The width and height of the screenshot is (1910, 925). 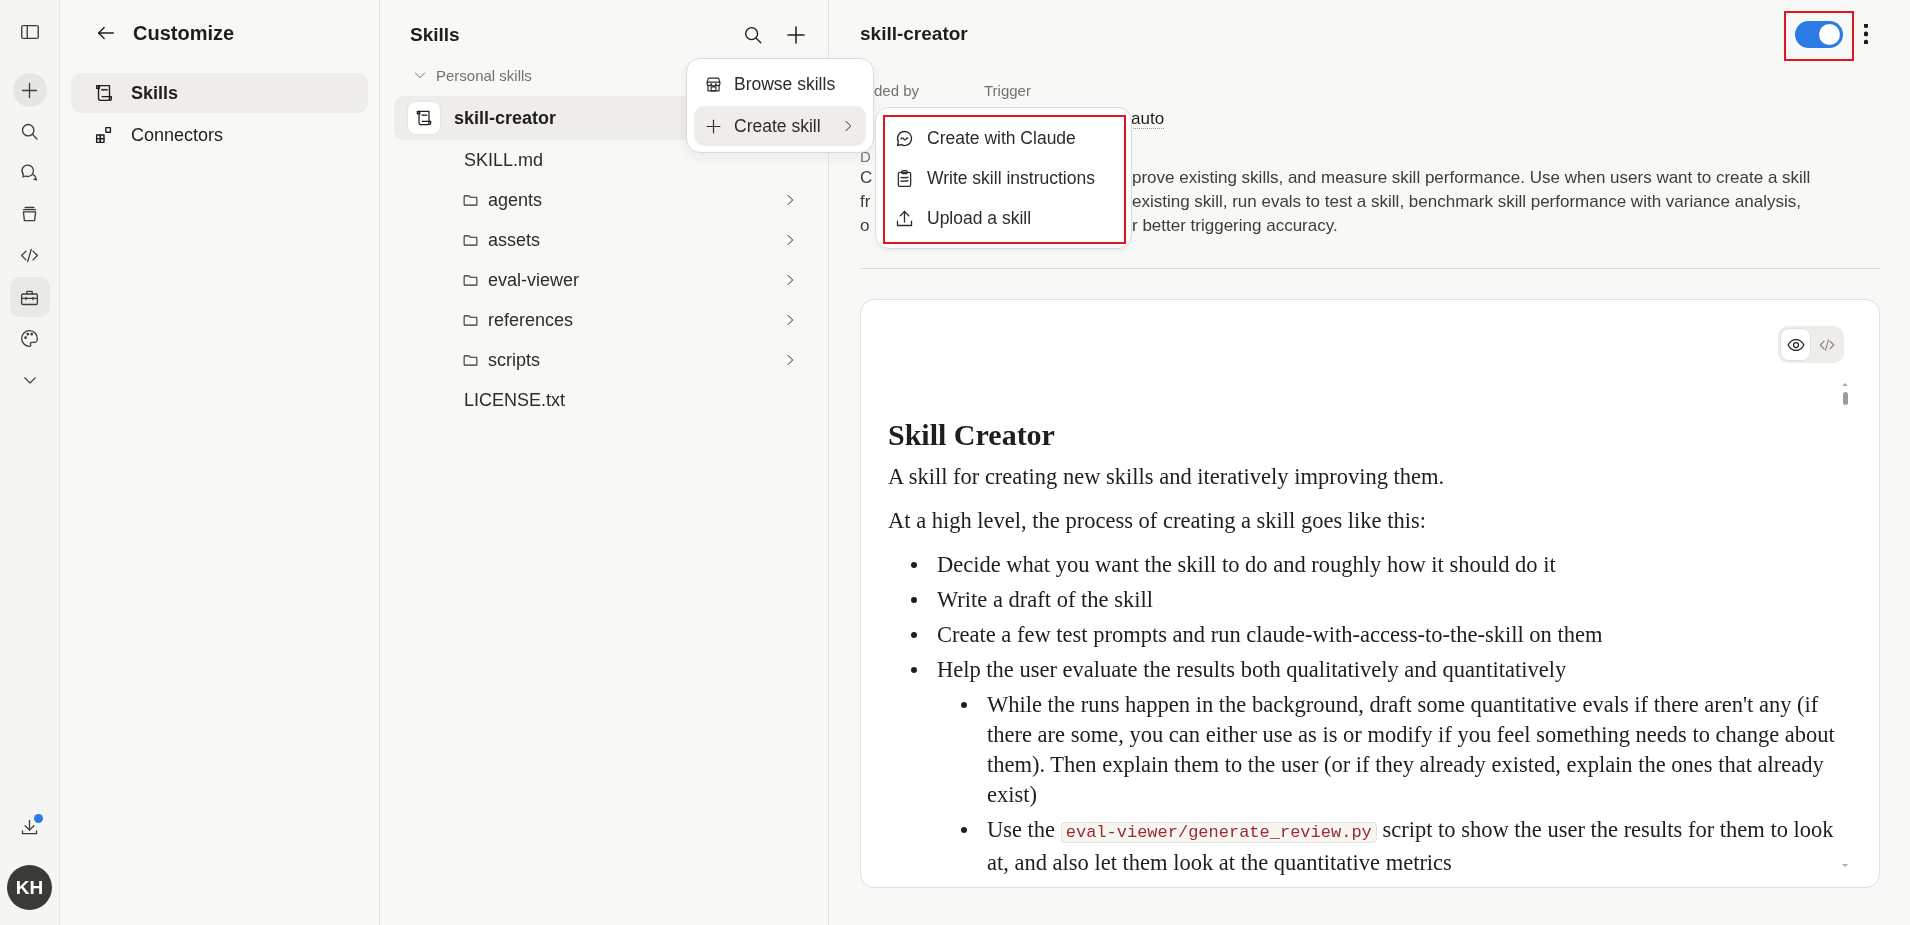 What do you see at coordinates (1819, 34) in the screenshot?
I see `toggle-switch` at bounding box center [1819, 34].